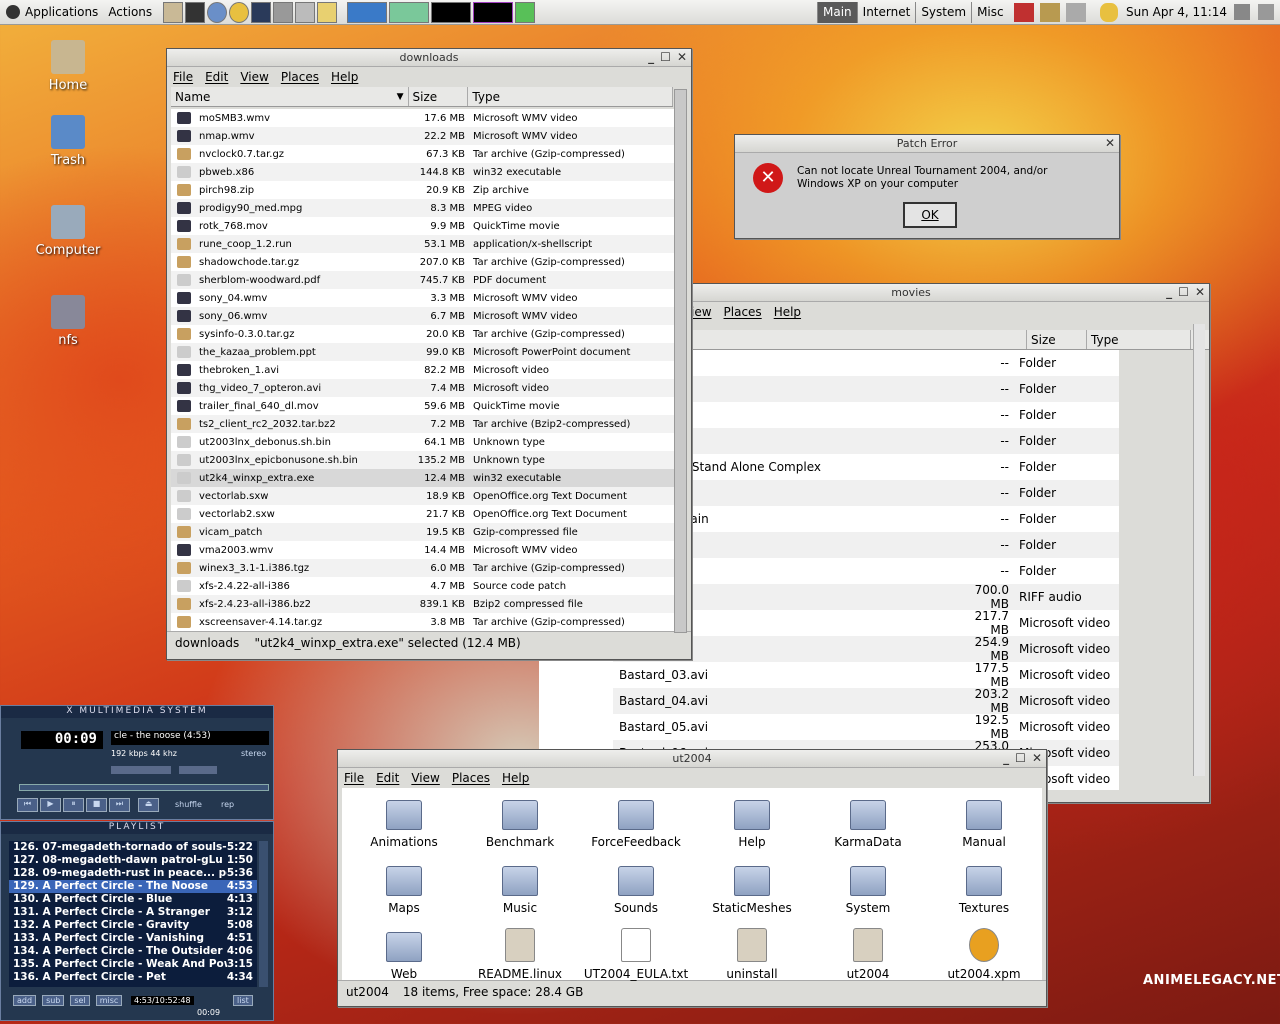  What do you see at coordinates (911, 293) in the screenshot?
I see `movies-titlebar: movies _ ☐ ✕` at bounding box center [911, 293].